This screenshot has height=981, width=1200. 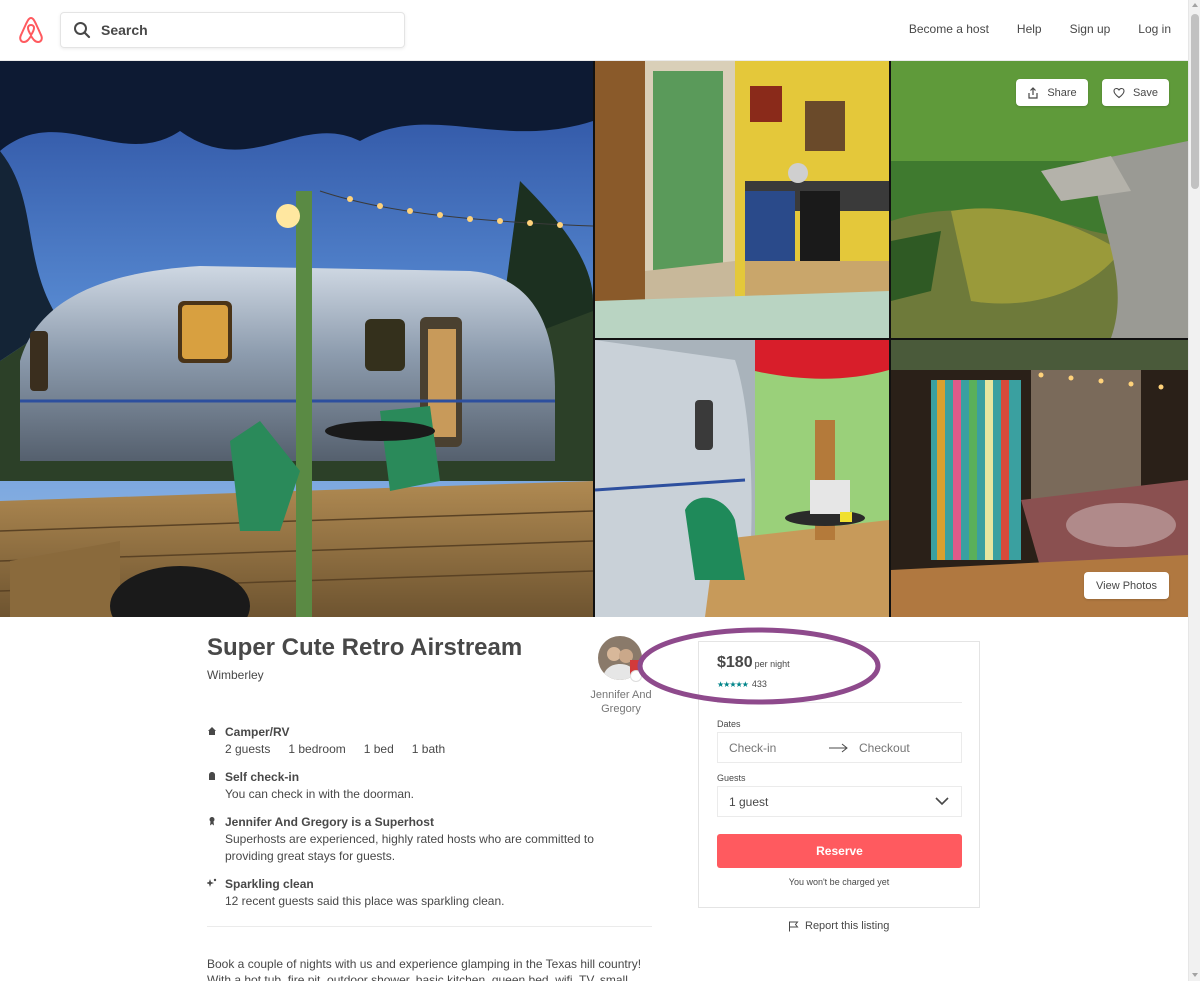 I want to click on top-nav-bar: Become a host Help Sign up Log in, so click(x=594, y=30).